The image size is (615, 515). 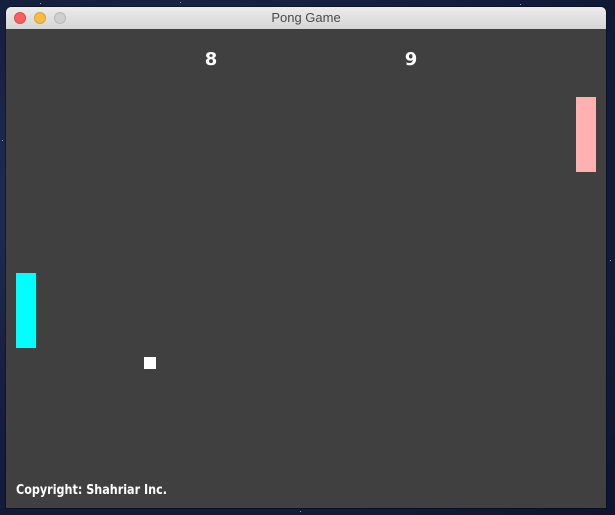 I want to click on ball, so click(x=150, y=363).